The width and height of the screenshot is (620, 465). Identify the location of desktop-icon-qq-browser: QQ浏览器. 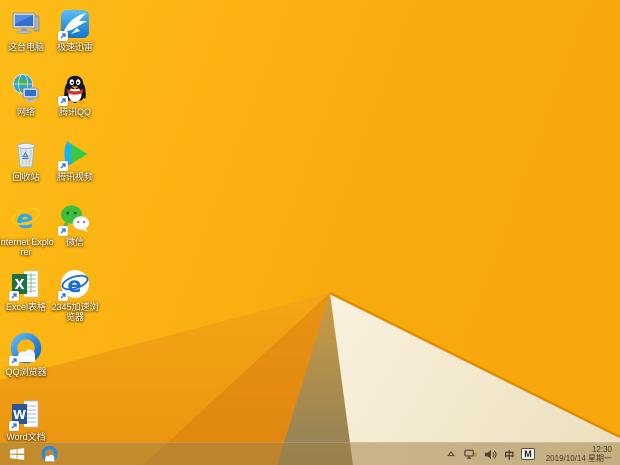
(27, 355).